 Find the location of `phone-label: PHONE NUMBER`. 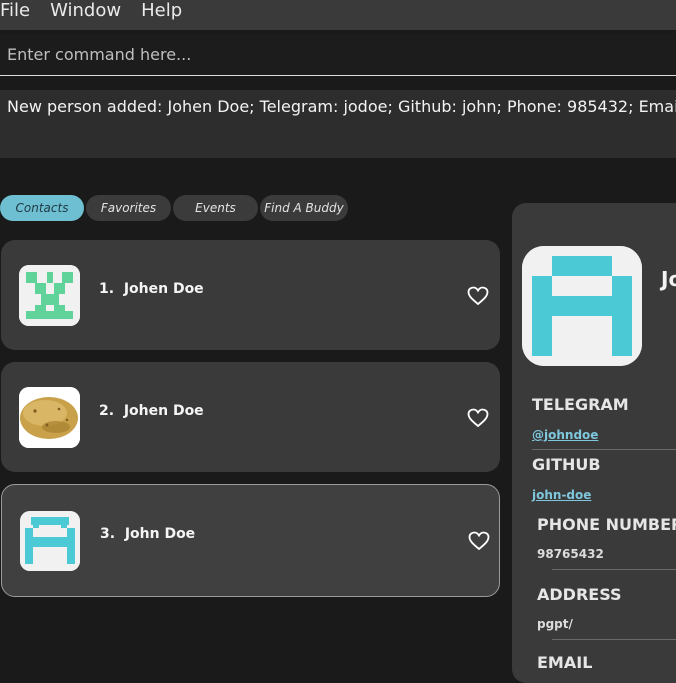

phone-label: PHONE NUMBER is located at coordinates (606, 524).